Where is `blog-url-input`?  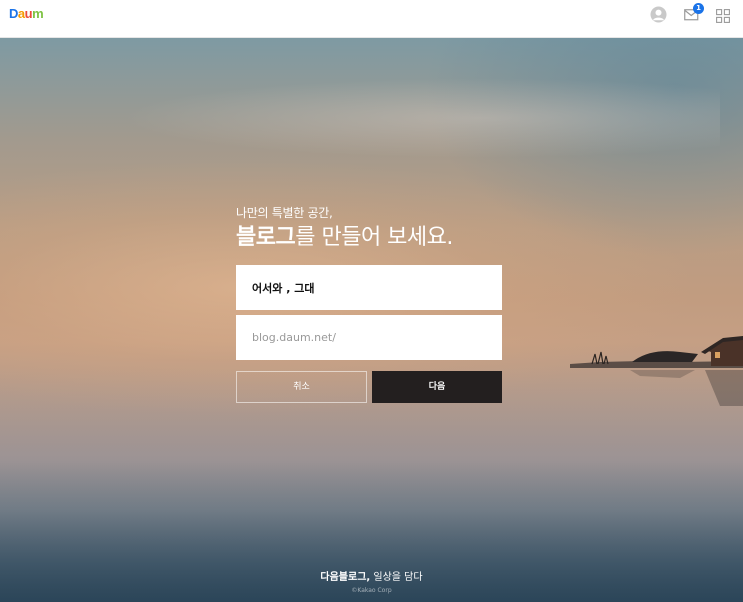
blog-url-input is located at coordinates (369, 337).